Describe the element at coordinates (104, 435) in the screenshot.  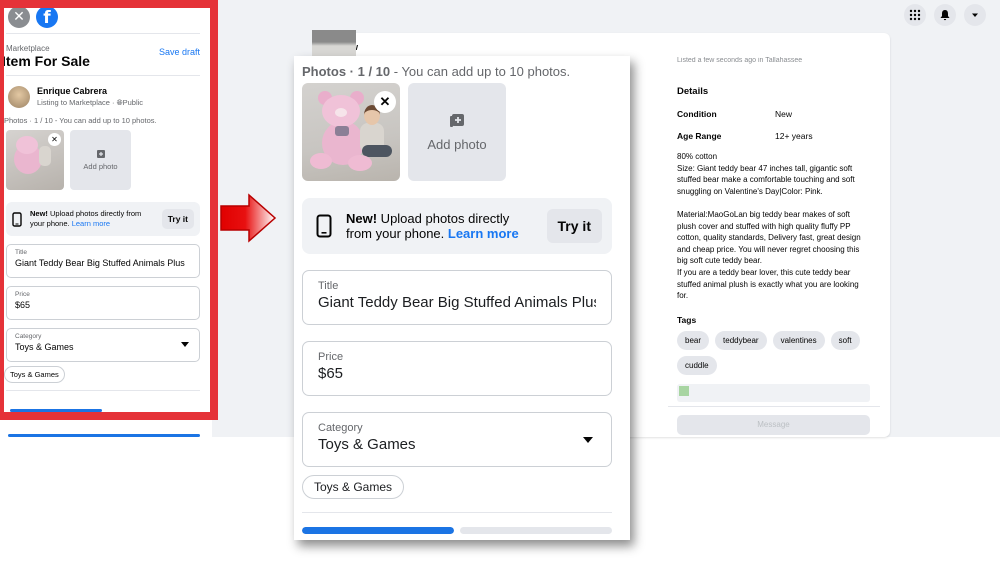
I see `sidebar-publish-bar` at that location.